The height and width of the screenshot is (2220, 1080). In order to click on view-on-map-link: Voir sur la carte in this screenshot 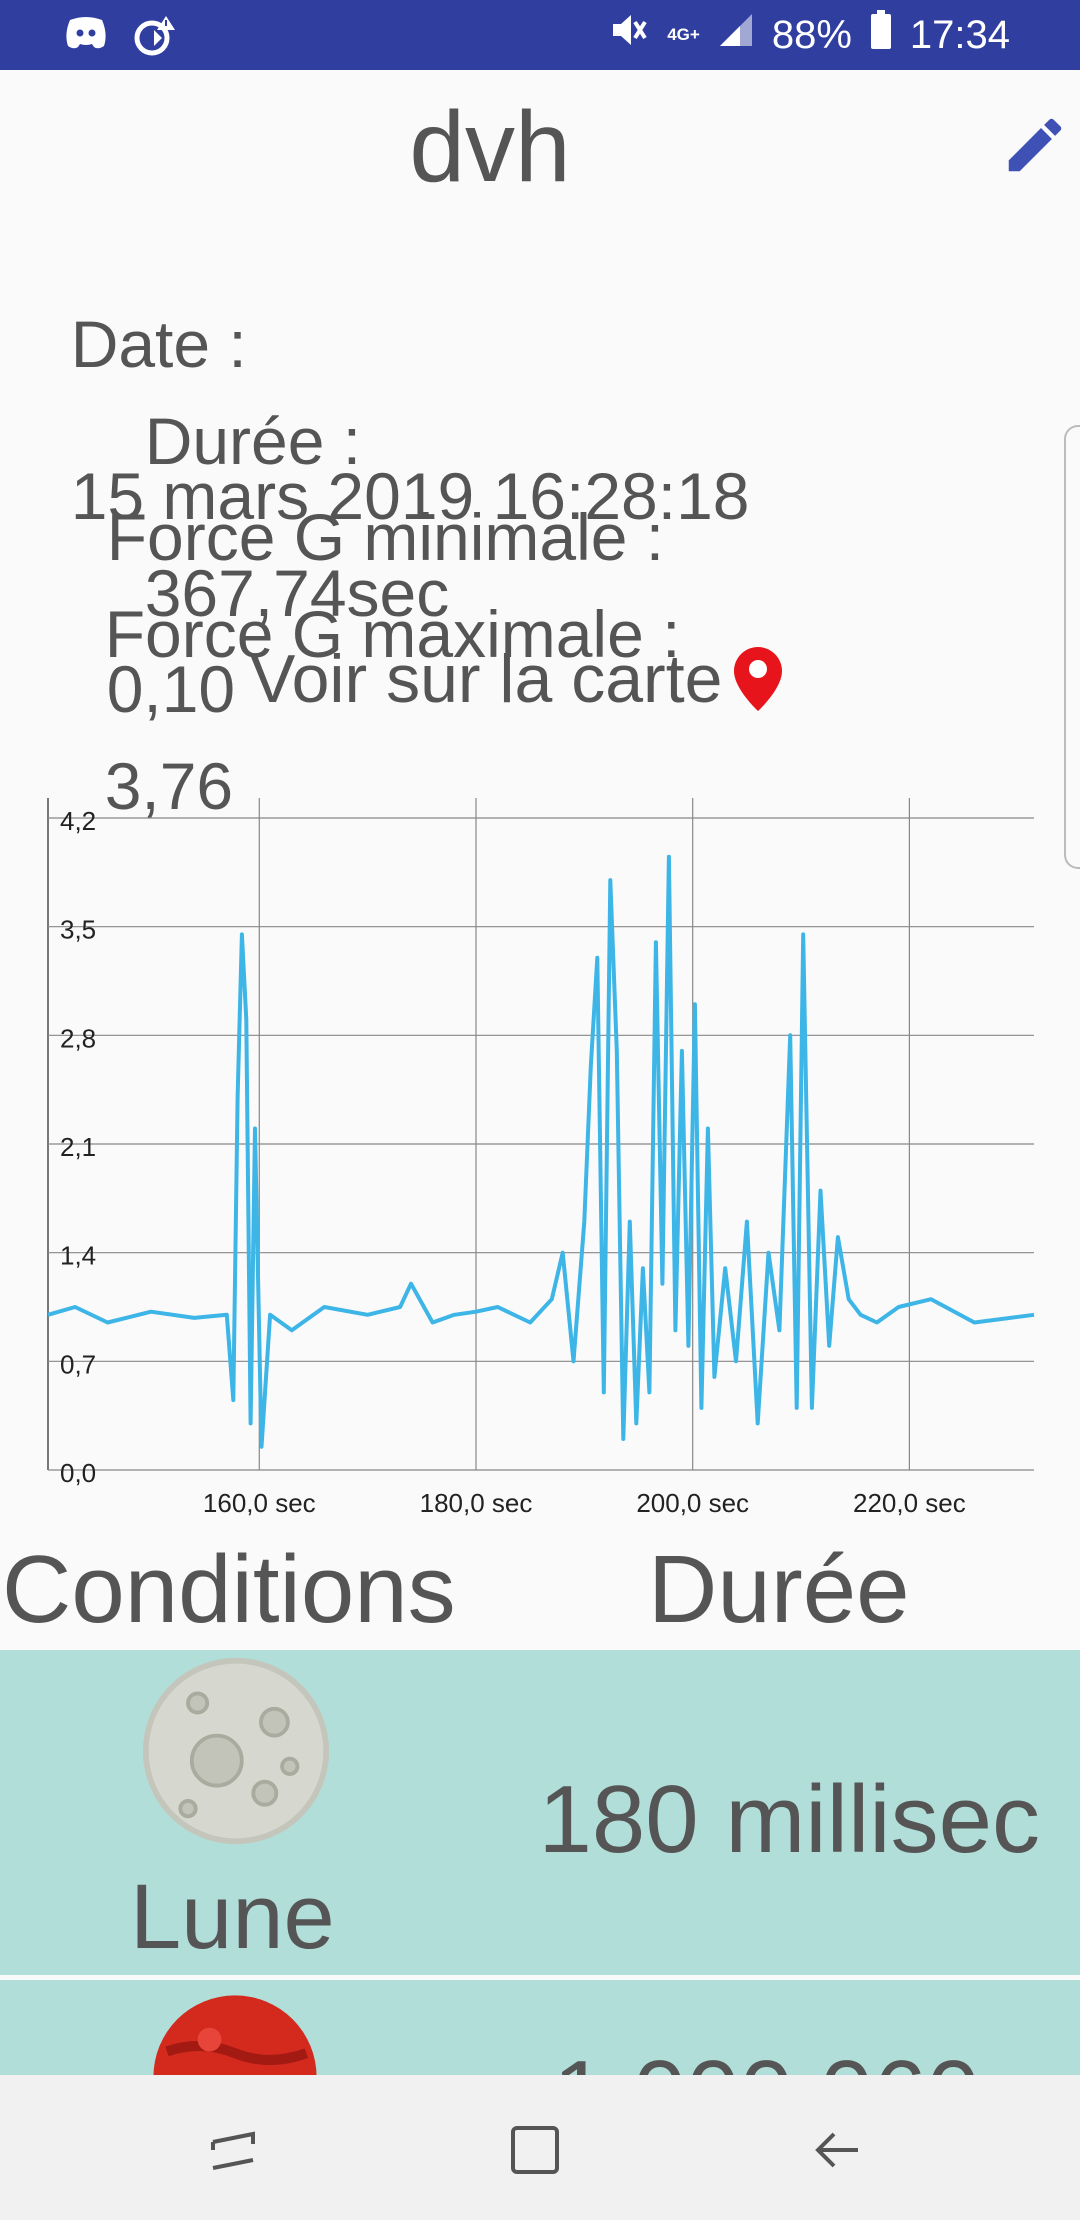, I will do `click(516, 679)`.